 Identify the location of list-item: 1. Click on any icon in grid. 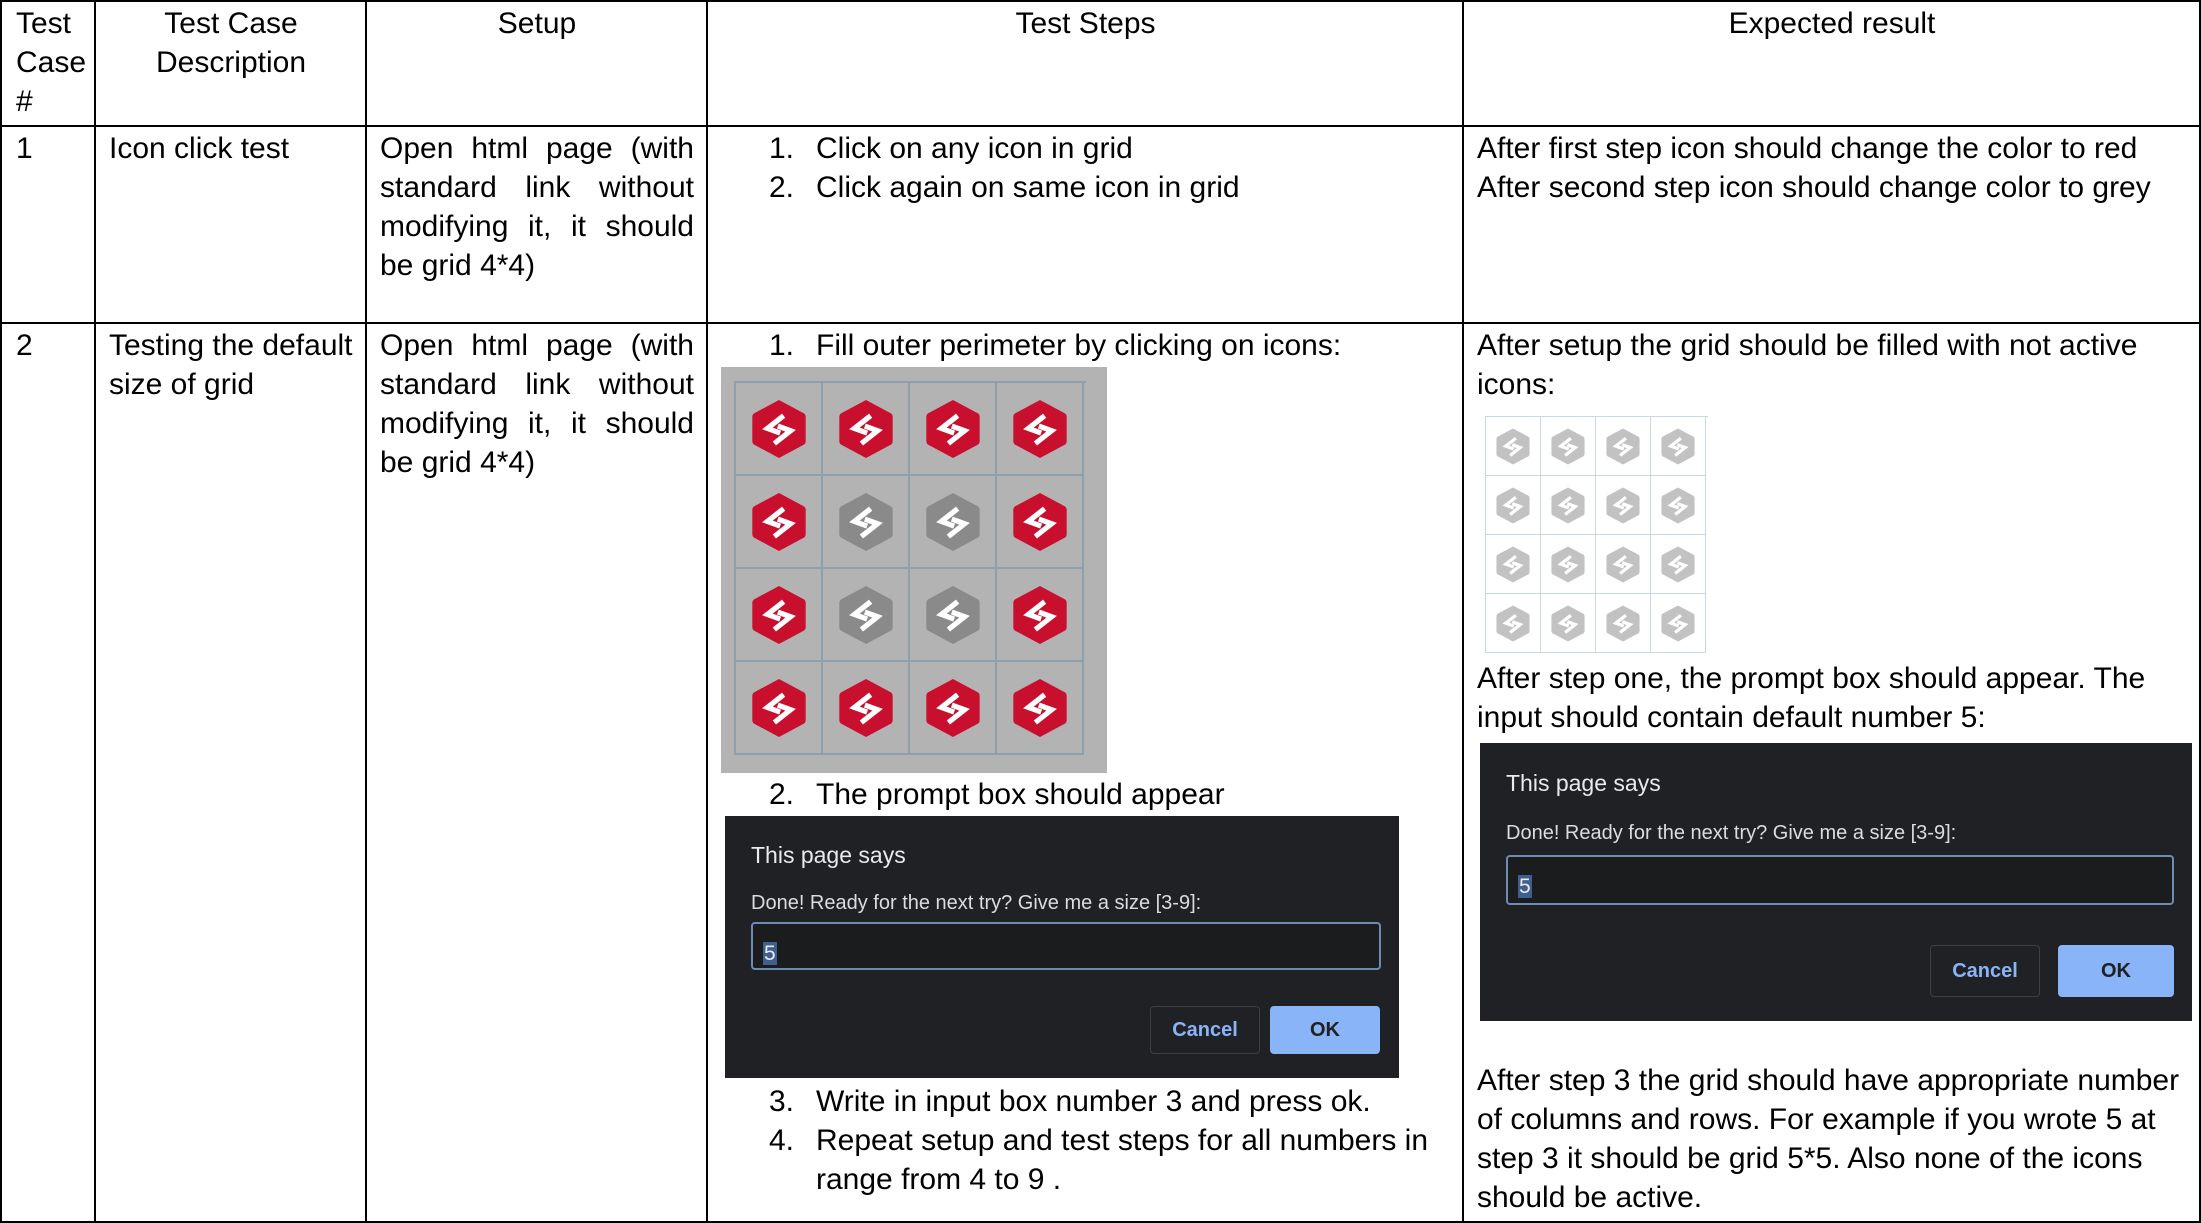
(950, 148).